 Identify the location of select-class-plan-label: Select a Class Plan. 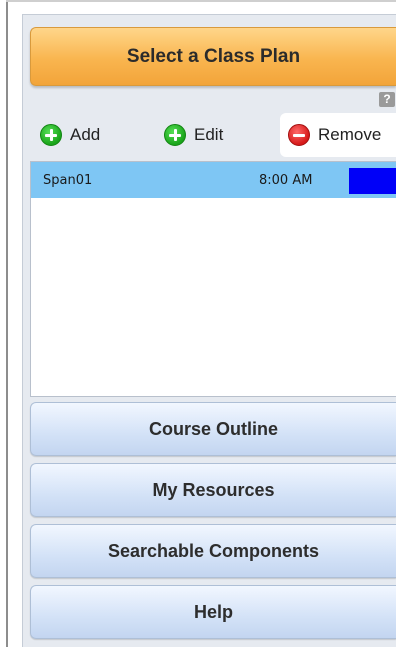
(213, 56).